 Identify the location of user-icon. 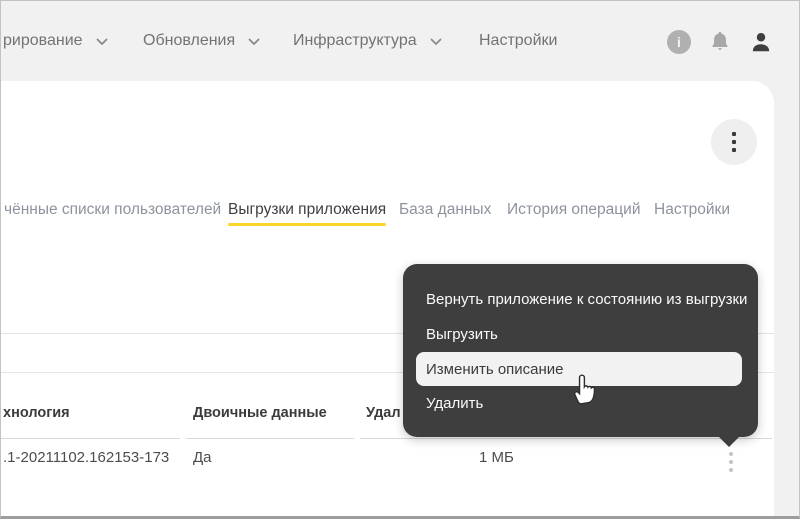
(761, 42).